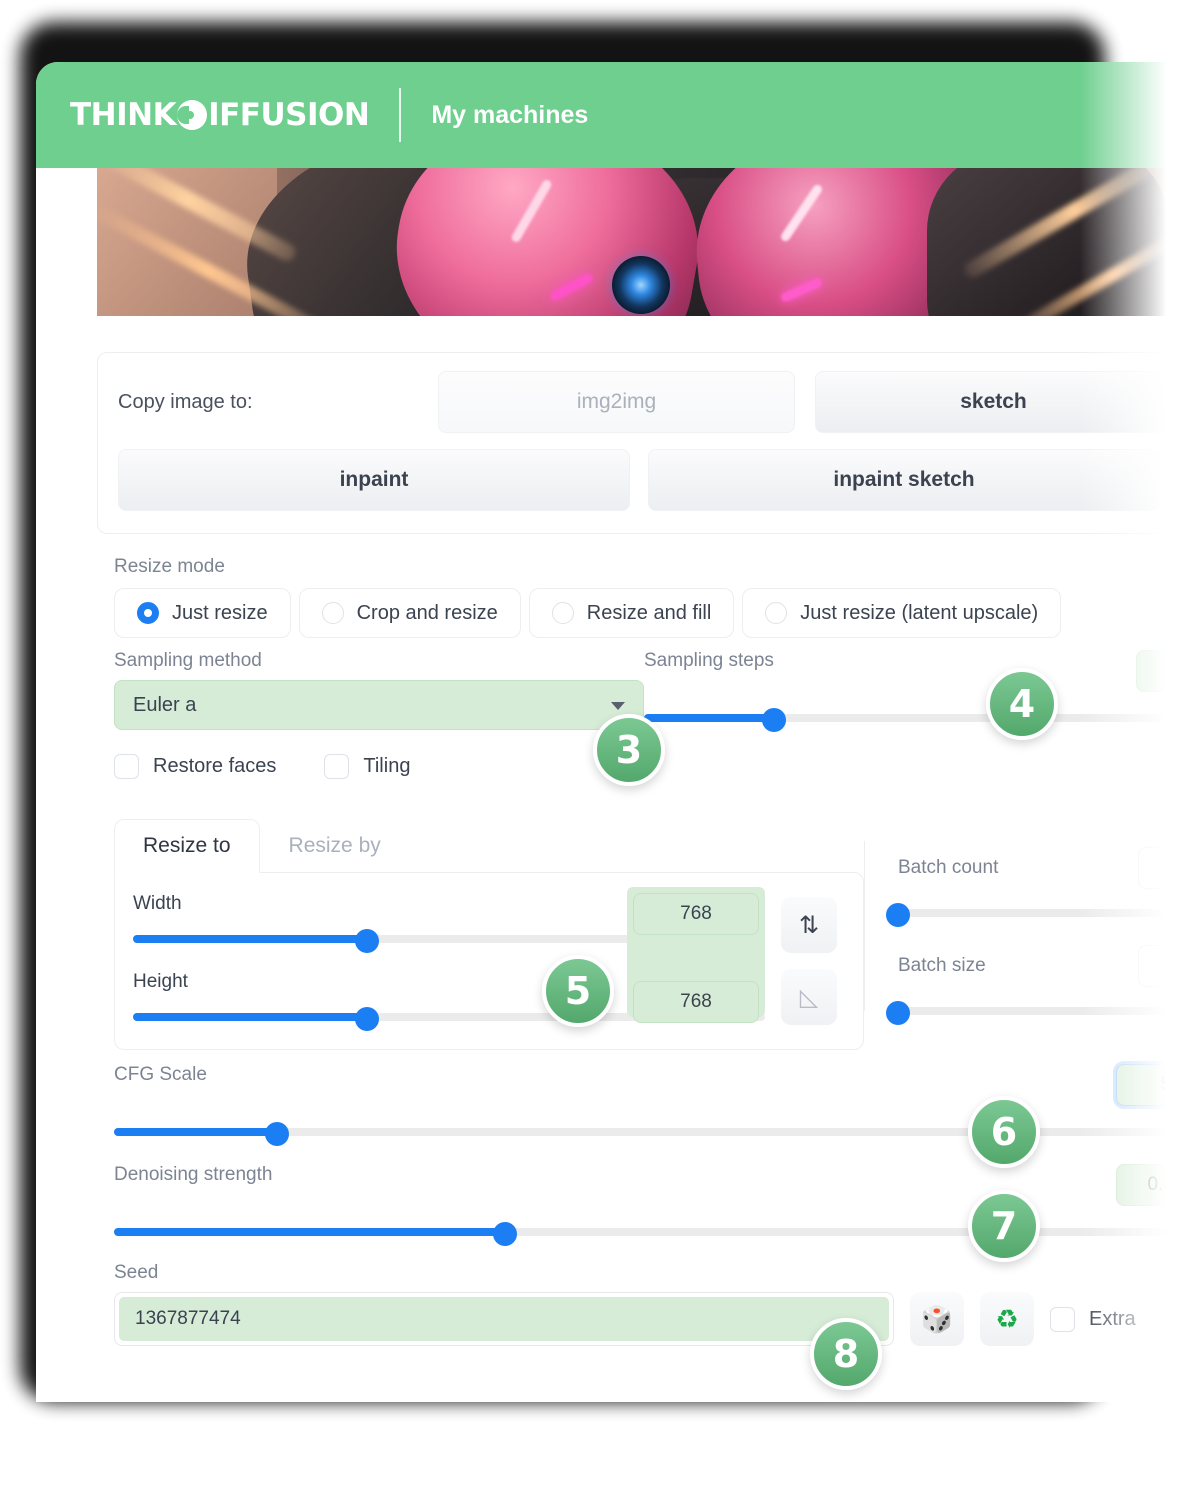  I want to click on copy-image-row-2: inpaint inpaint sketch, so click(648, 480).